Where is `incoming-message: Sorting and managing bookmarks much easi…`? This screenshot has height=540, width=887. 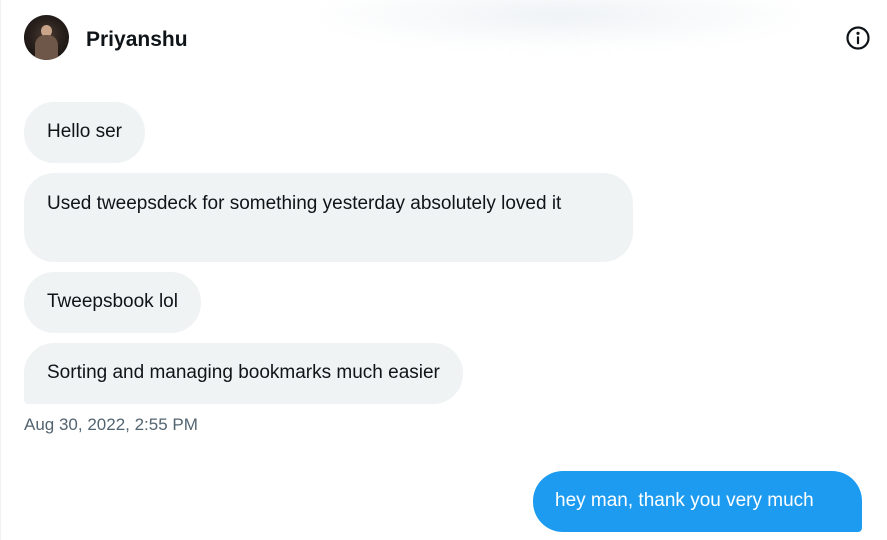 incoming-message: Sorting and managing bookmarks much easi… is located at coordinates (243, 373).